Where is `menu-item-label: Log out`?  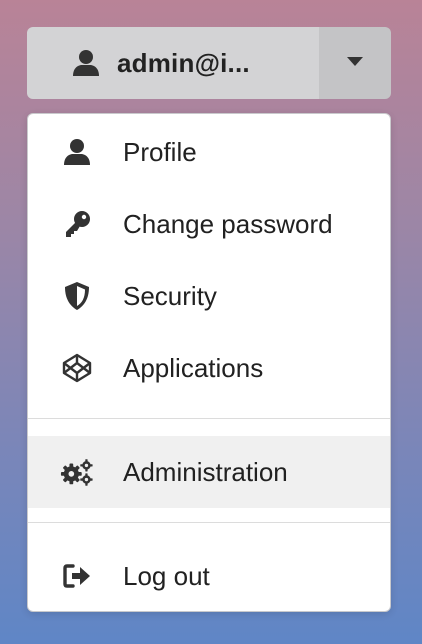
menu-item-label: Log out is located at coordinates (166, 575).